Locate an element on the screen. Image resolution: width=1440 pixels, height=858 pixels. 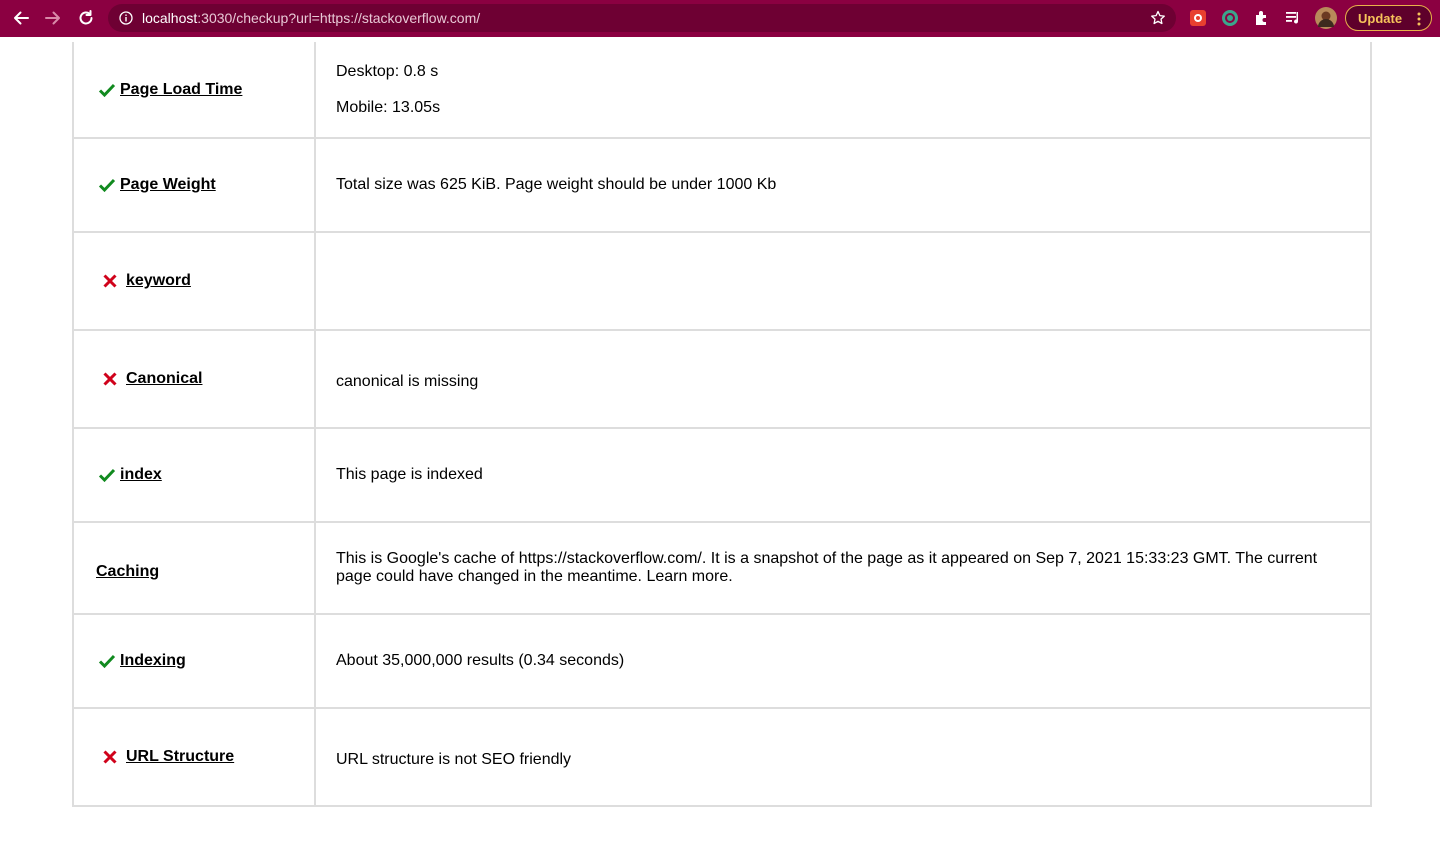
table-row: keyword is located at coordinates (722, 282).